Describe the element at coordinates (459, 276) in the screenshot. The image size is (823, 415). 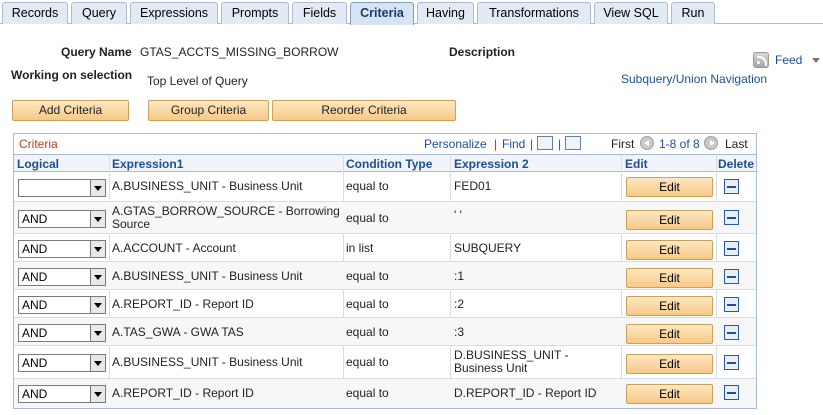
I see `expression2-cell: :1` at that location.